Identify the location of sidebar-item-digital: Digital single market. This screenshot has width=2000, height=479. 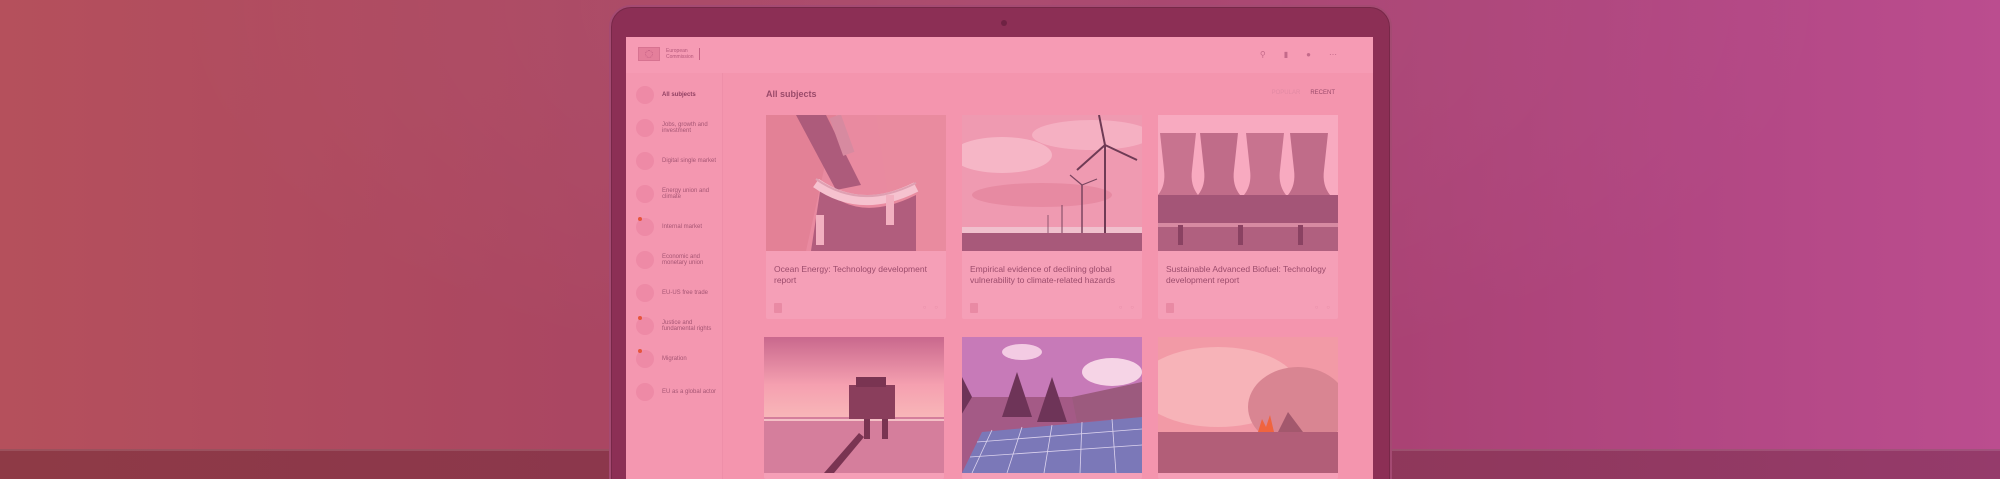
(678, 161).